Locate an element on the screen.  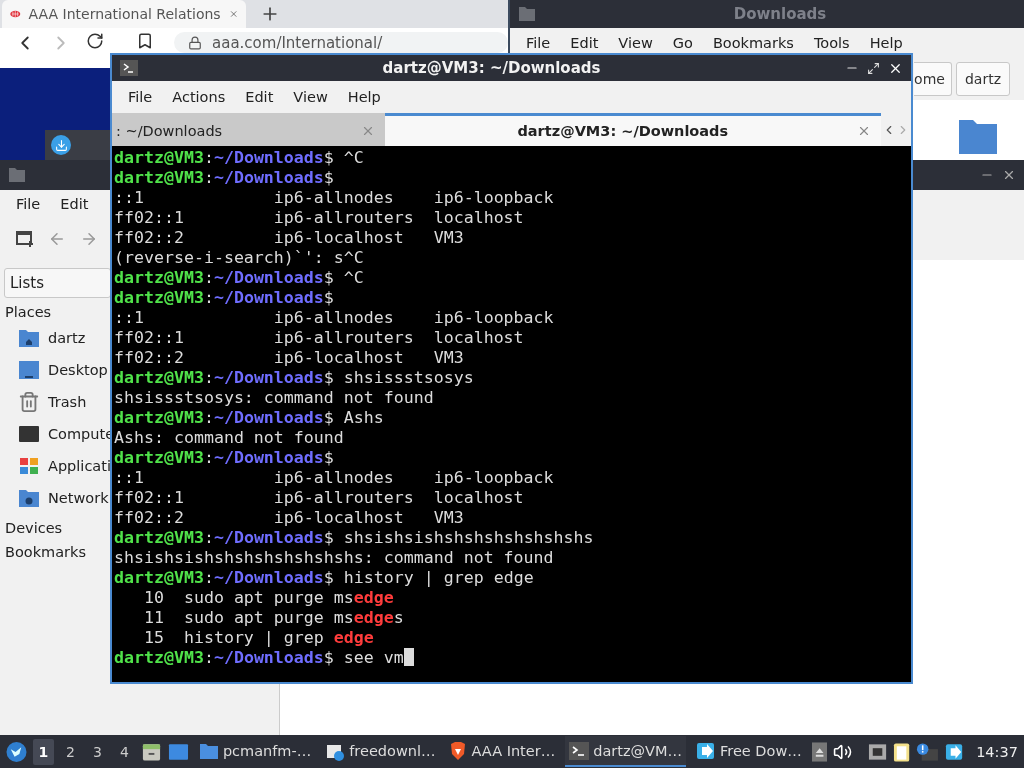
window-icon is located at coordinates (178, 751).